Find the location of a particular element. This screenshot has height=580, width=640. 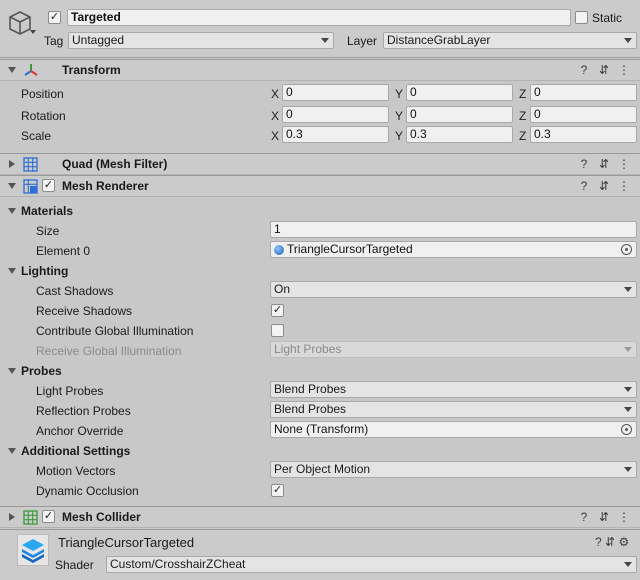

position-y-label: Y is located at coordinates (399, 94).